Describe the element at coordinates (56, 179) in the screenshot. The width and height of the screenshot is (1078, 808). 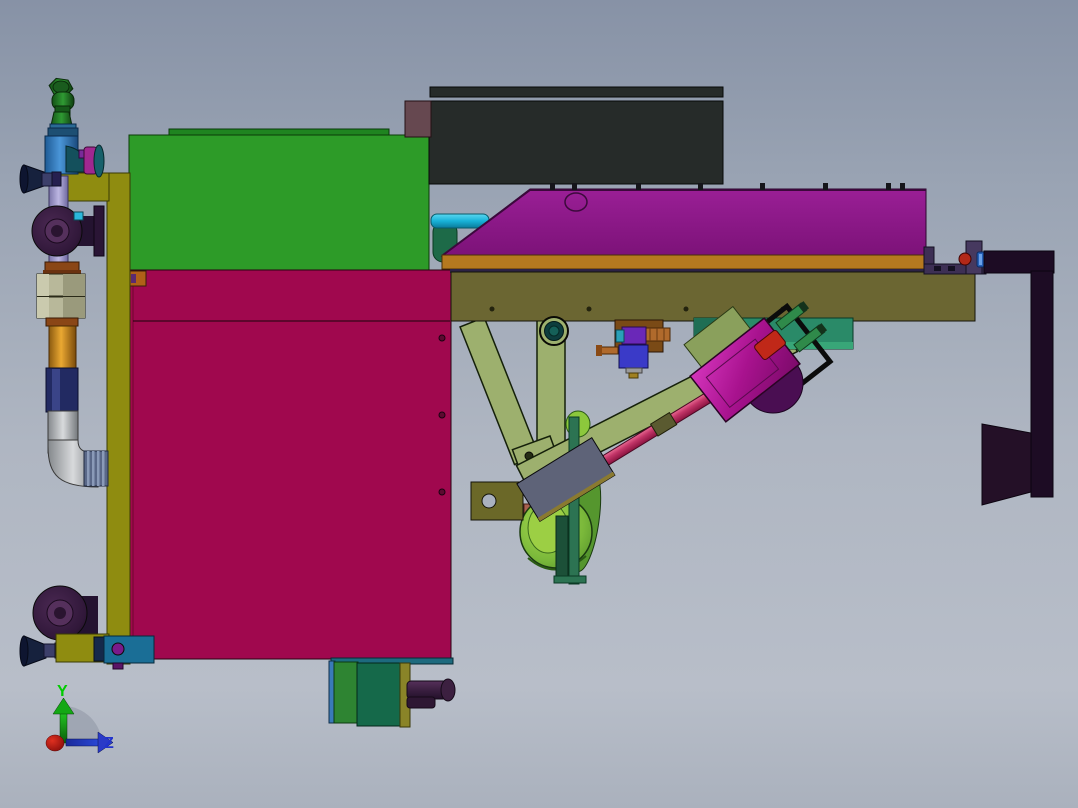
I see `horn-stem-band` at that location.